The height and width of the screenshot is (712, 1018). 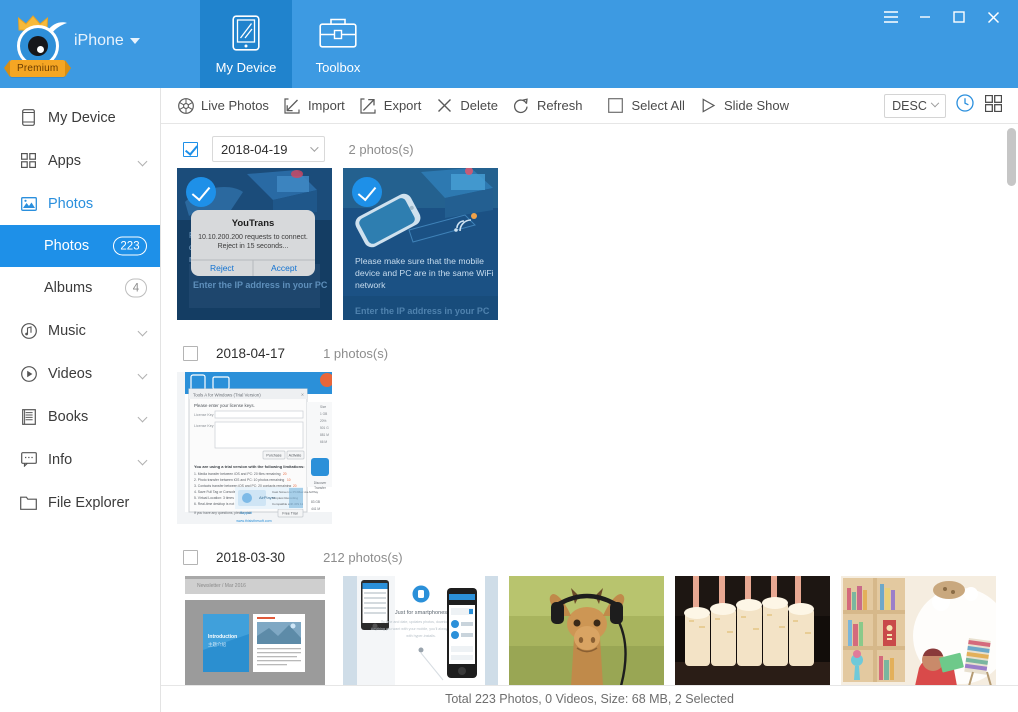 What do you see at coordinates (338, 33) in the screenshot?
I see `briefcase-icon` at bounding box center [338, 33].